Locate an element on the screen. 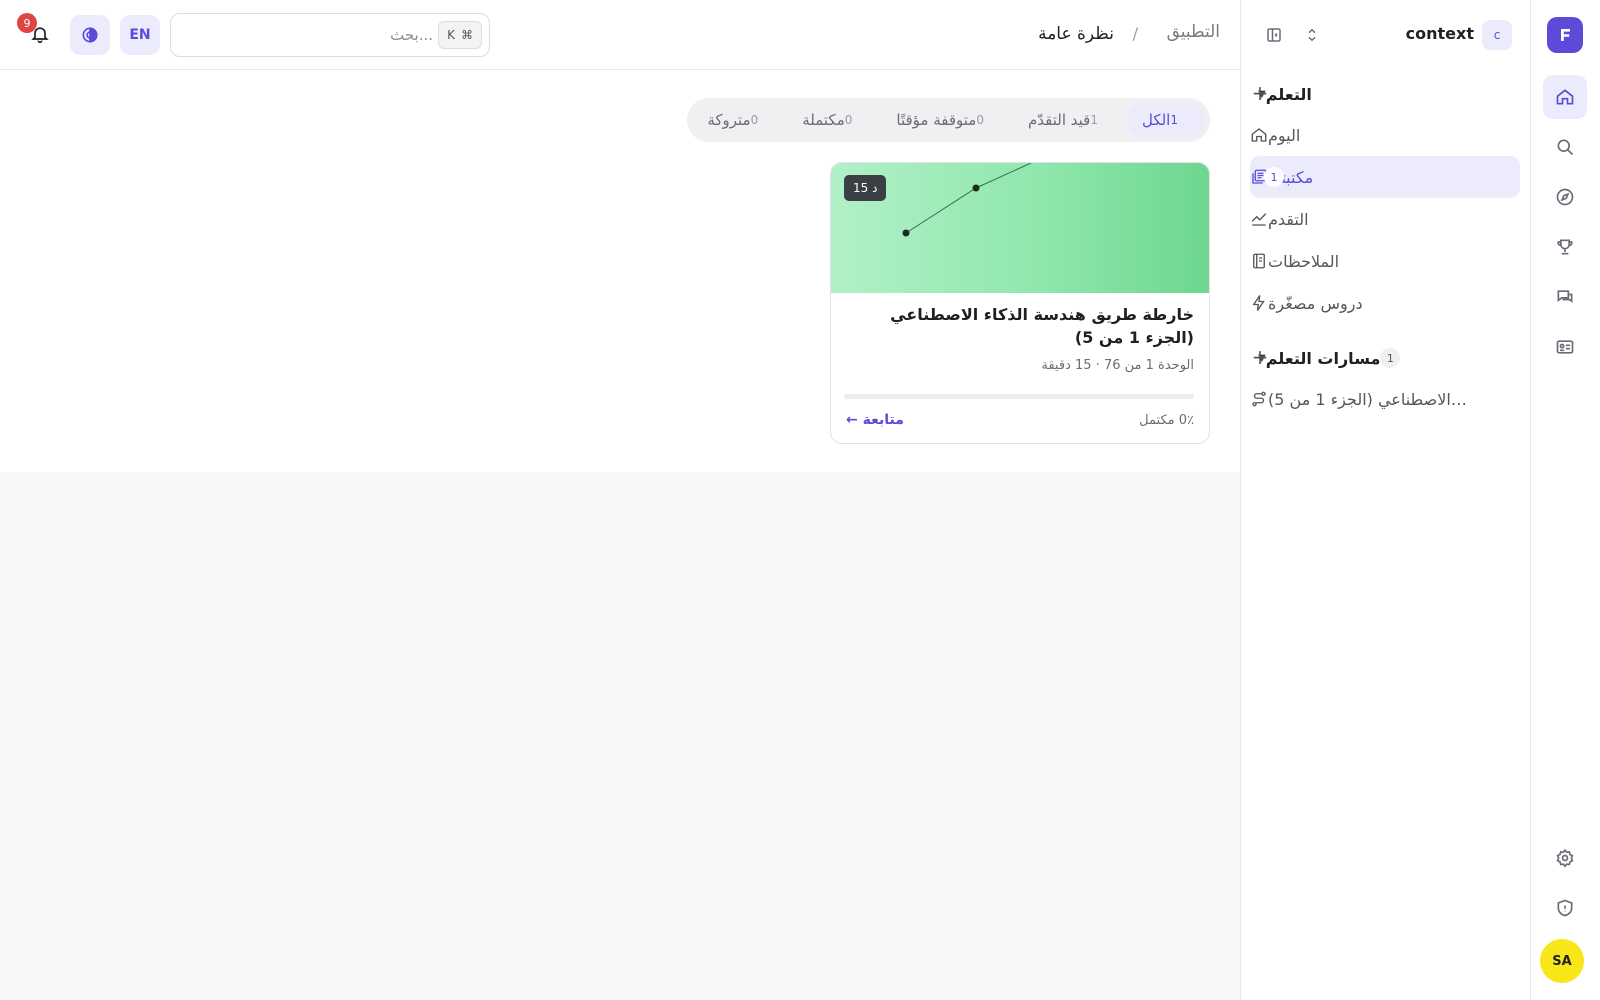  gear-icon is located at coordinates (1565, 858).